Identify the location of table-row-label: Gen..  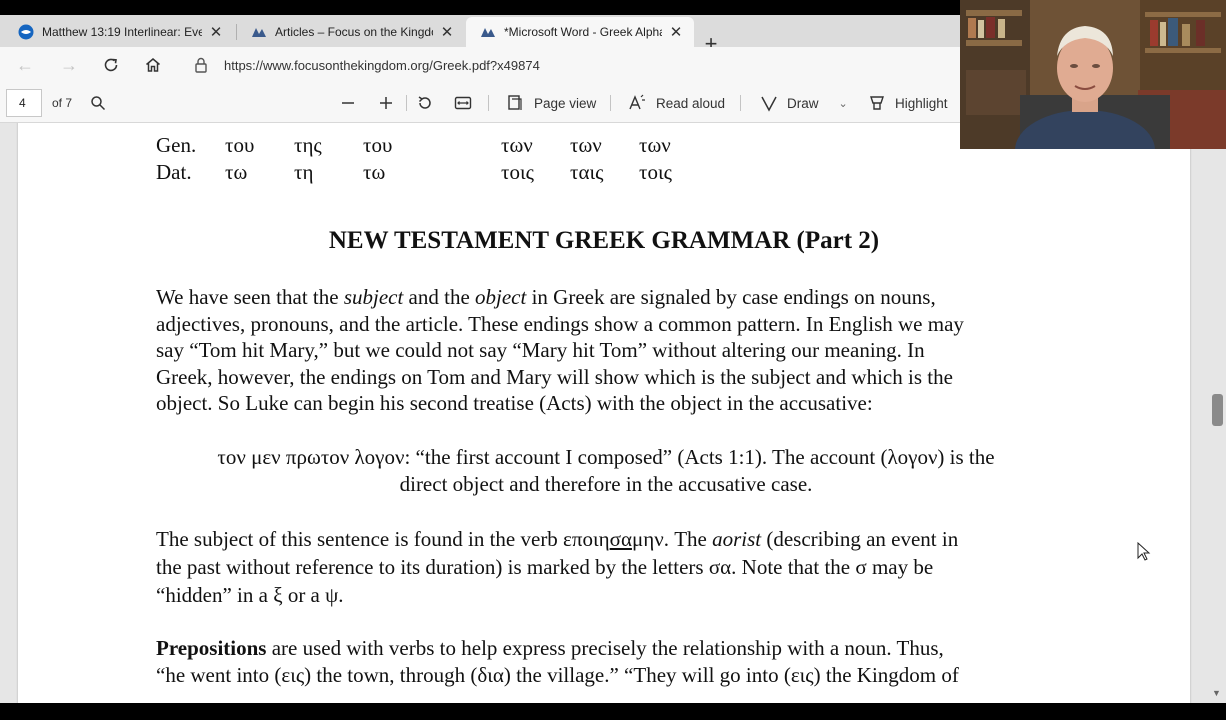
(176, 145).